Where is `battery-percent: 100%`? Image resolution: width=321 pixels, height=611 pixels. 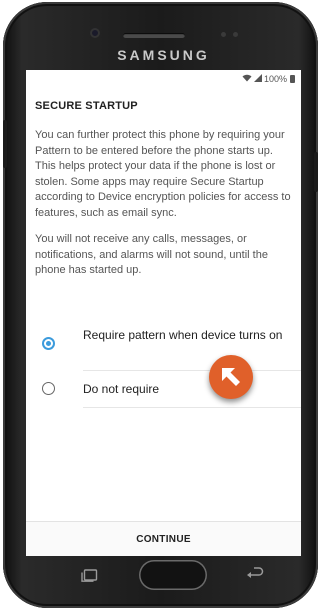 battery-percent: 100% is located at coordinates (275, 79).